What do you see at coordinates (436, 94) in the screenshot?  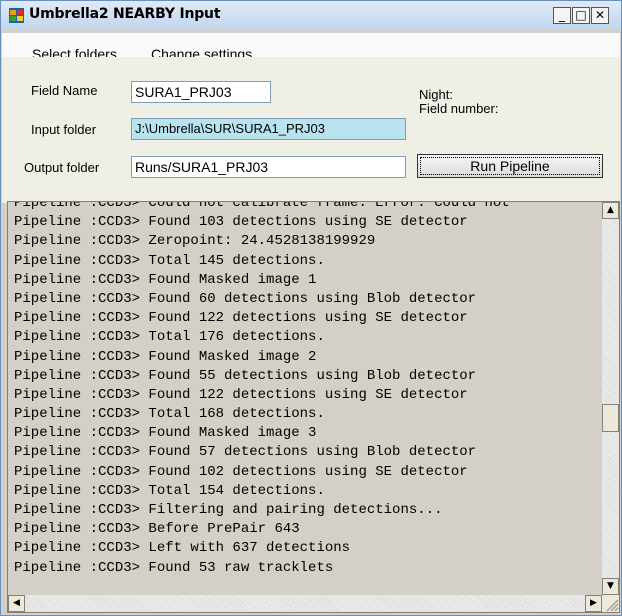 I see `night-label: Night:` at bounding box center [436, 94].